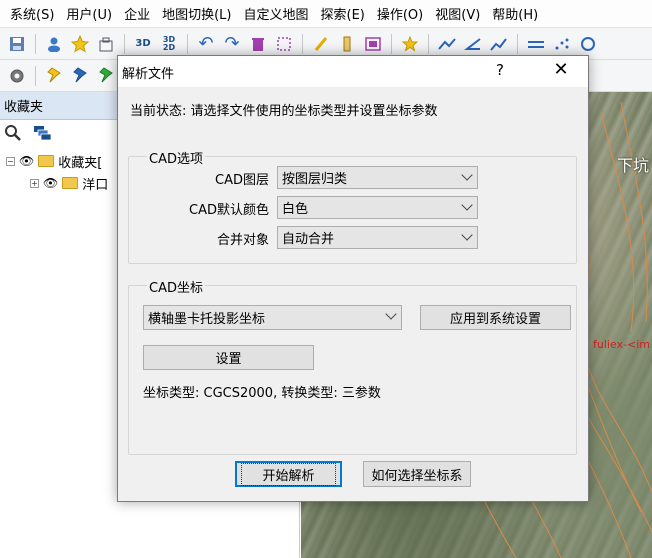 The image size is (652, 558). Describe the element at coordinates (137, 13) in the screenshot. I see `menu-enterprise: 企业` at that location.